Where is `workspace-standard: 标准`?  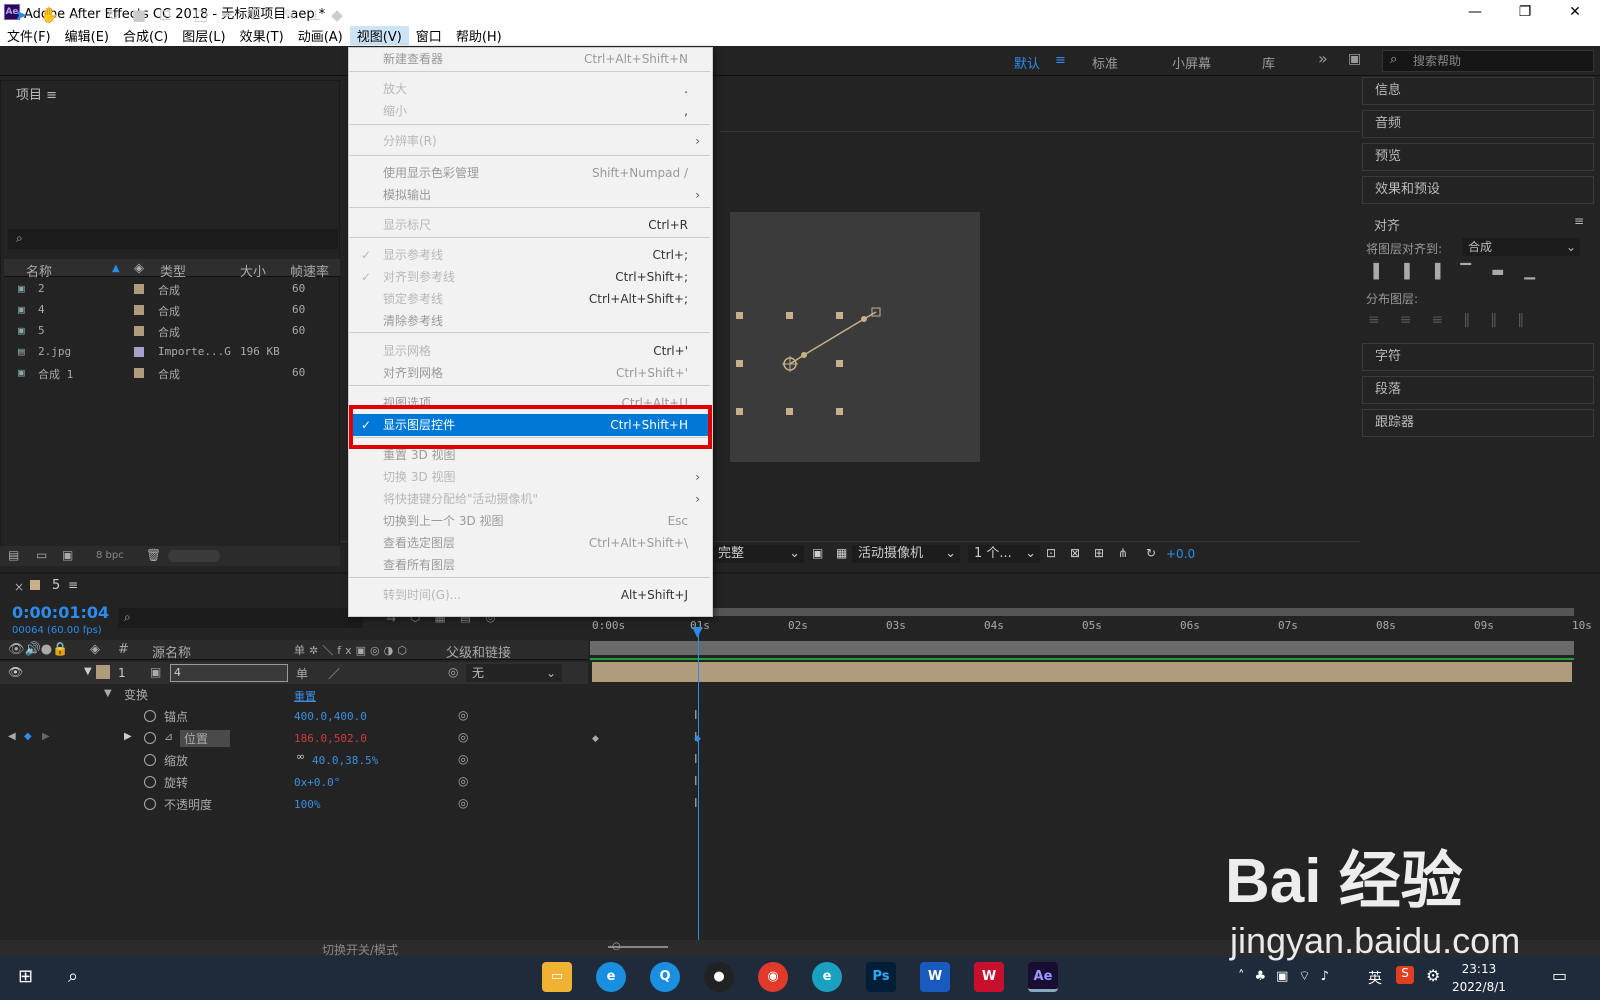
workspace-standard: 标准 is located at coordinates (1105, 62).